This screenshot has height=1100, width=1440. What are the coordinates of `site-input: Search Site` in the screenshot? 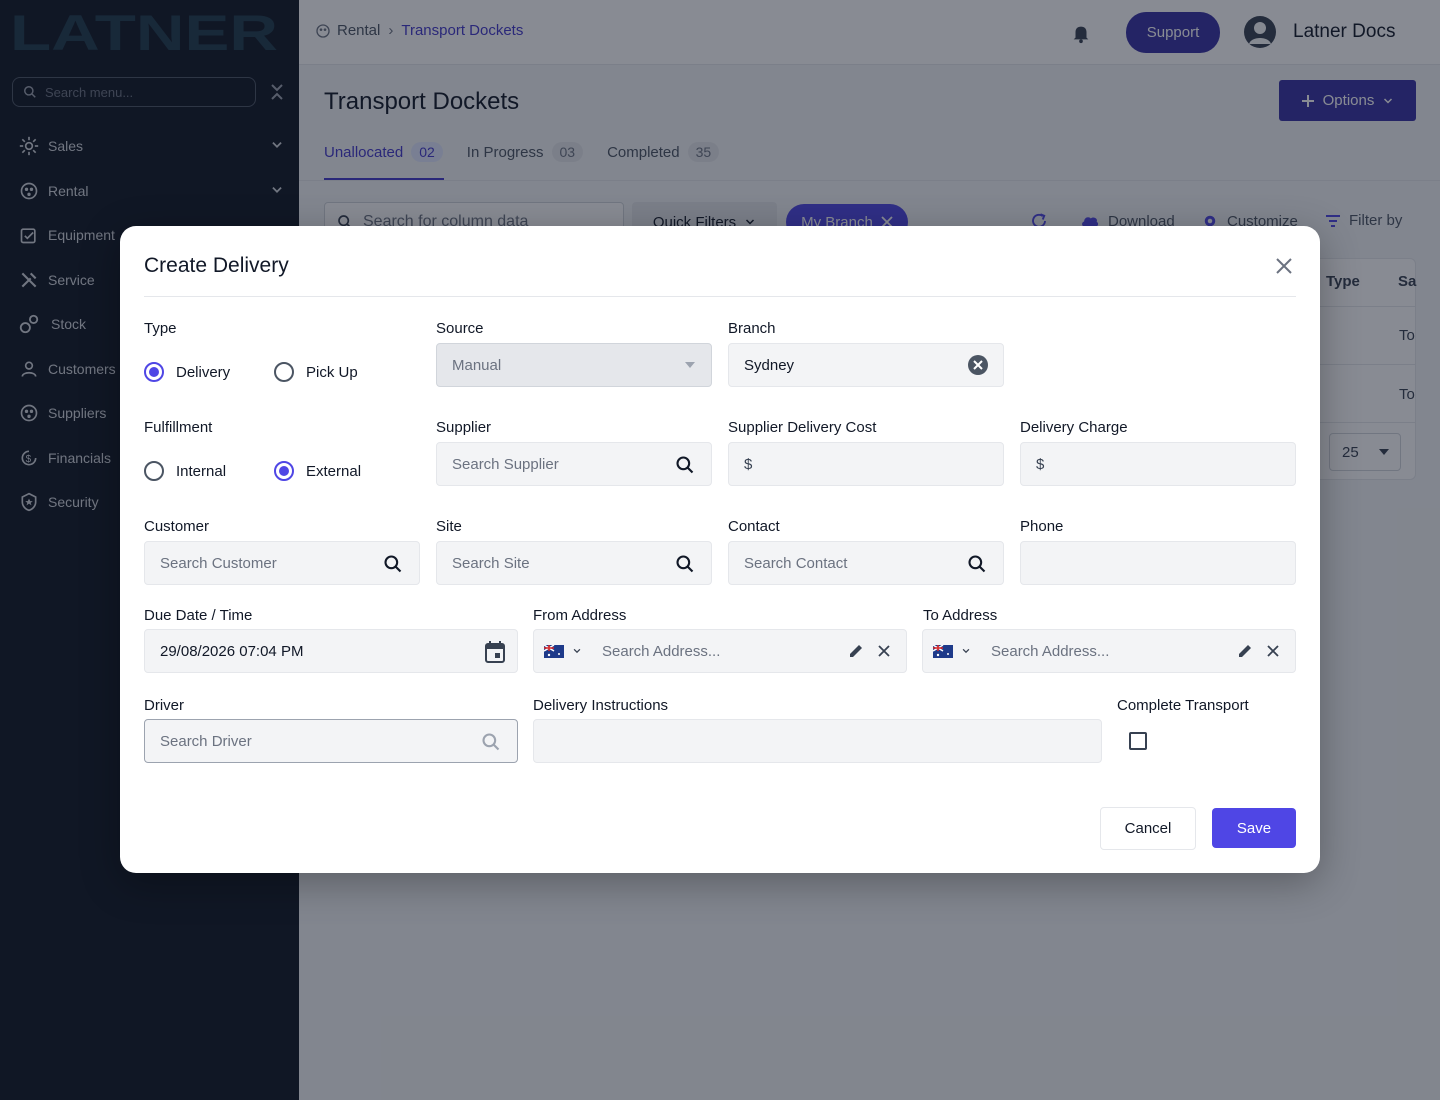 It's located at (574, 563).